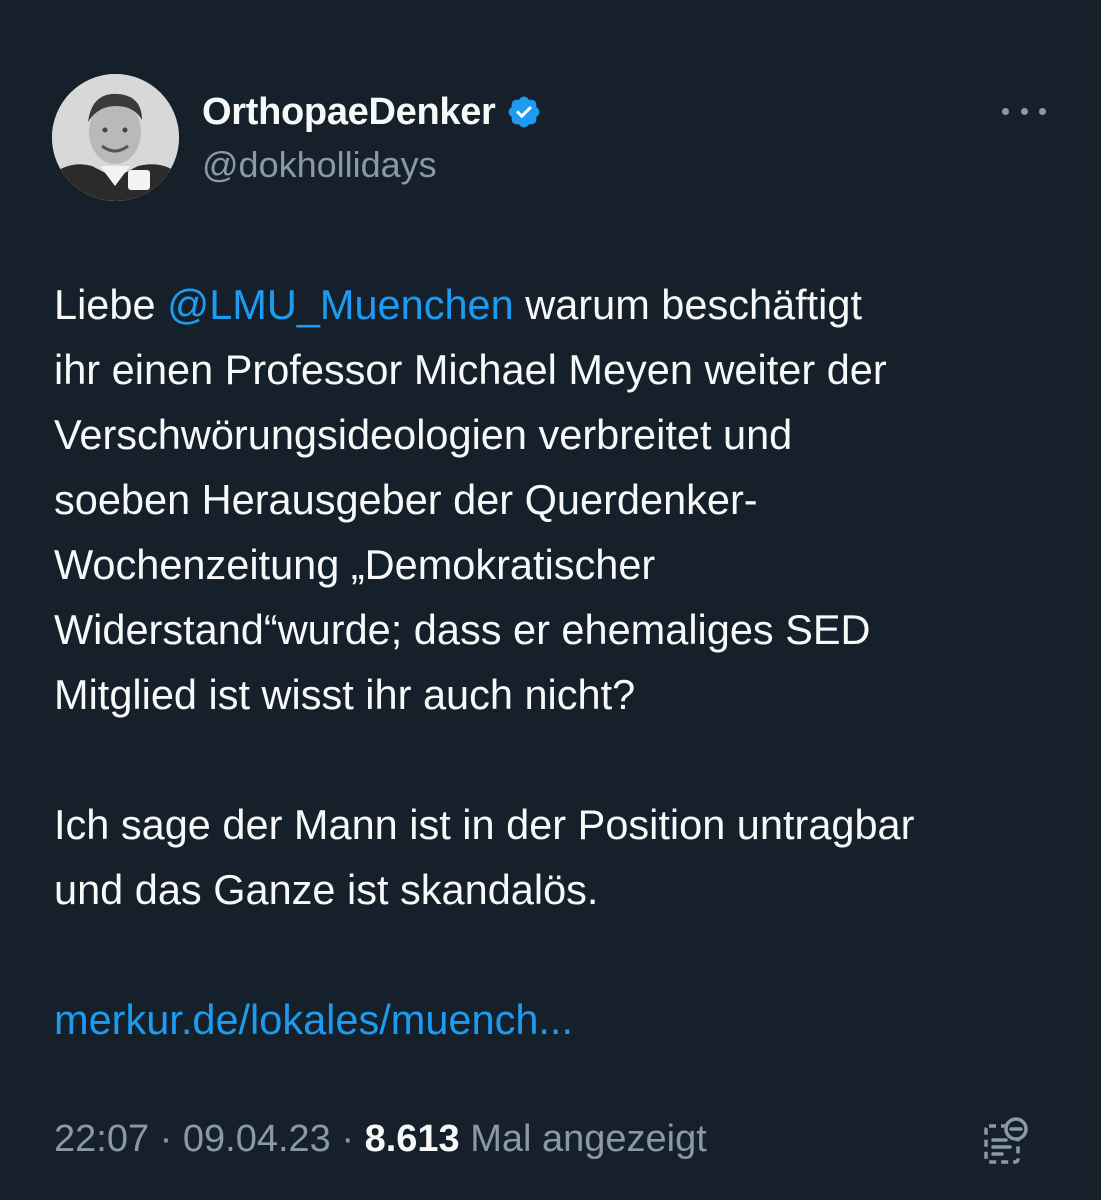 The image size is (1101, 1200). Describe the element at coordinates (326, 889) in the screenshot. I see `tweet-line: und das Ganze ist skandalös.` at that location.